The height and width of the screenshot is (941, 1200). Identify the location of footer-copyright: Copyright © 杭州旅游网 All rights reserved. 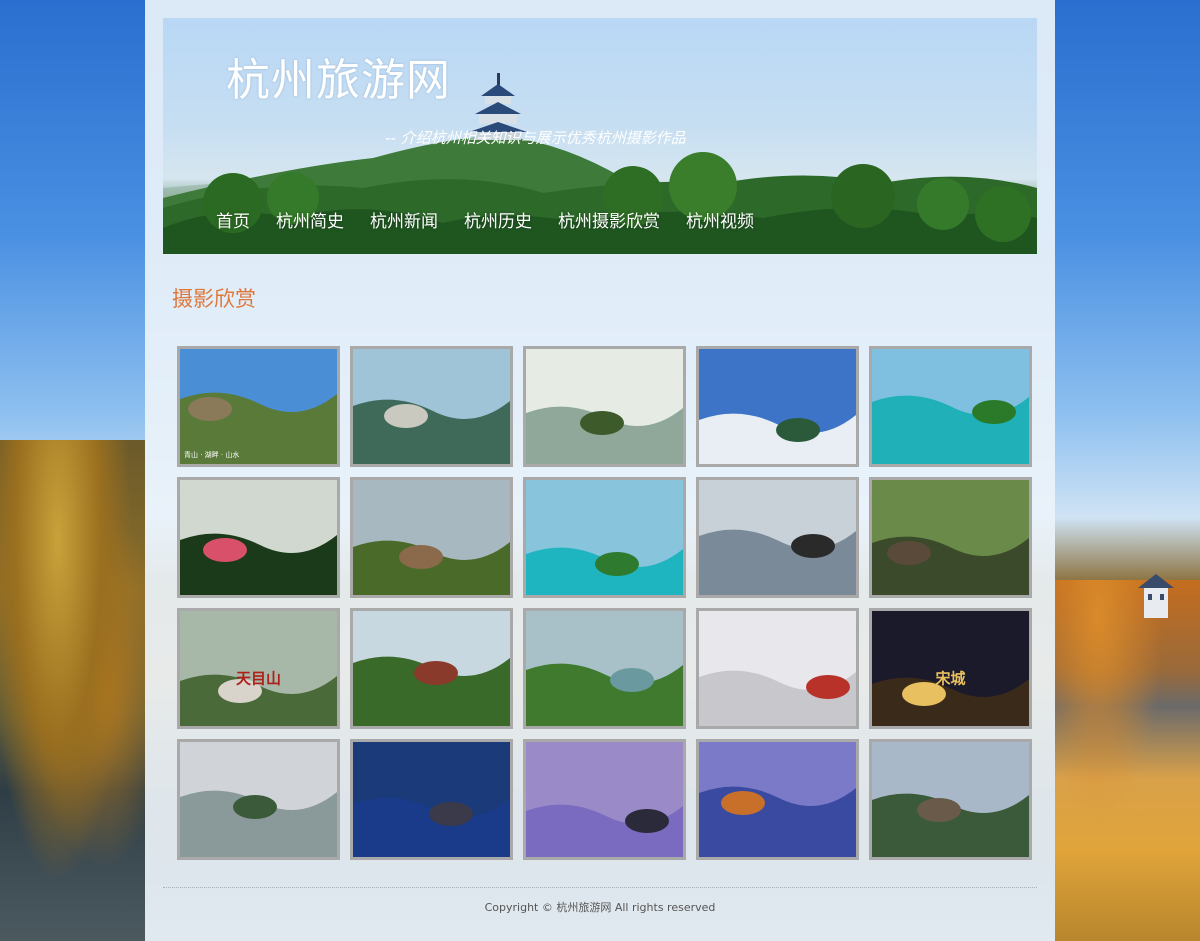
(600, 907).